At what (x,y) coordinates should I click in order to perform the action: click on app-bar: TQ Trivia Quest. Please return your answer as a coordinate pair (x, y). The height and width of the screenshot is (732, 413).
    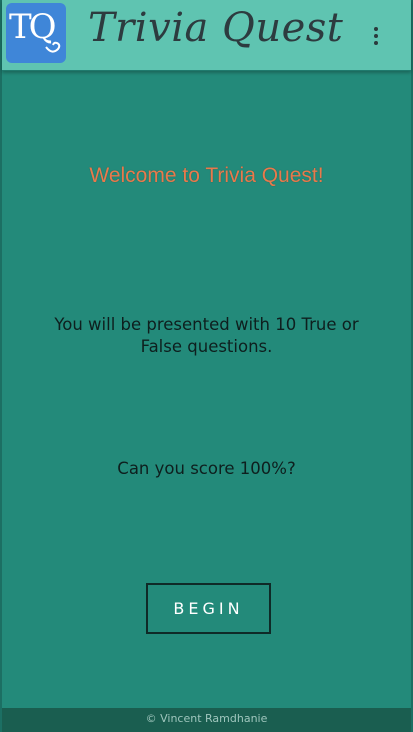
    Looking at the image, I should click on (206, 35).